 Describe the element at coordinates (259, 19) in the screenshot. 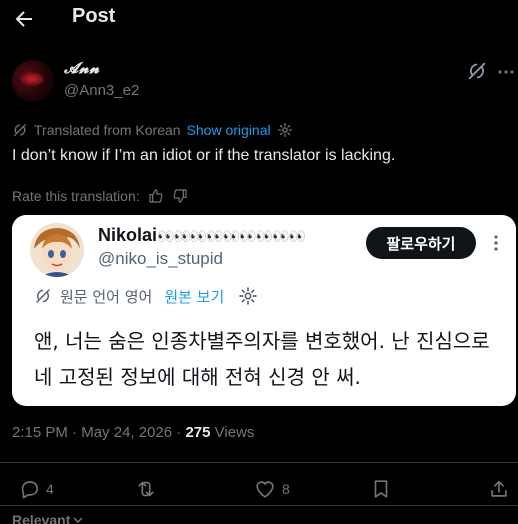

I see `top-bar: Post` at that location.